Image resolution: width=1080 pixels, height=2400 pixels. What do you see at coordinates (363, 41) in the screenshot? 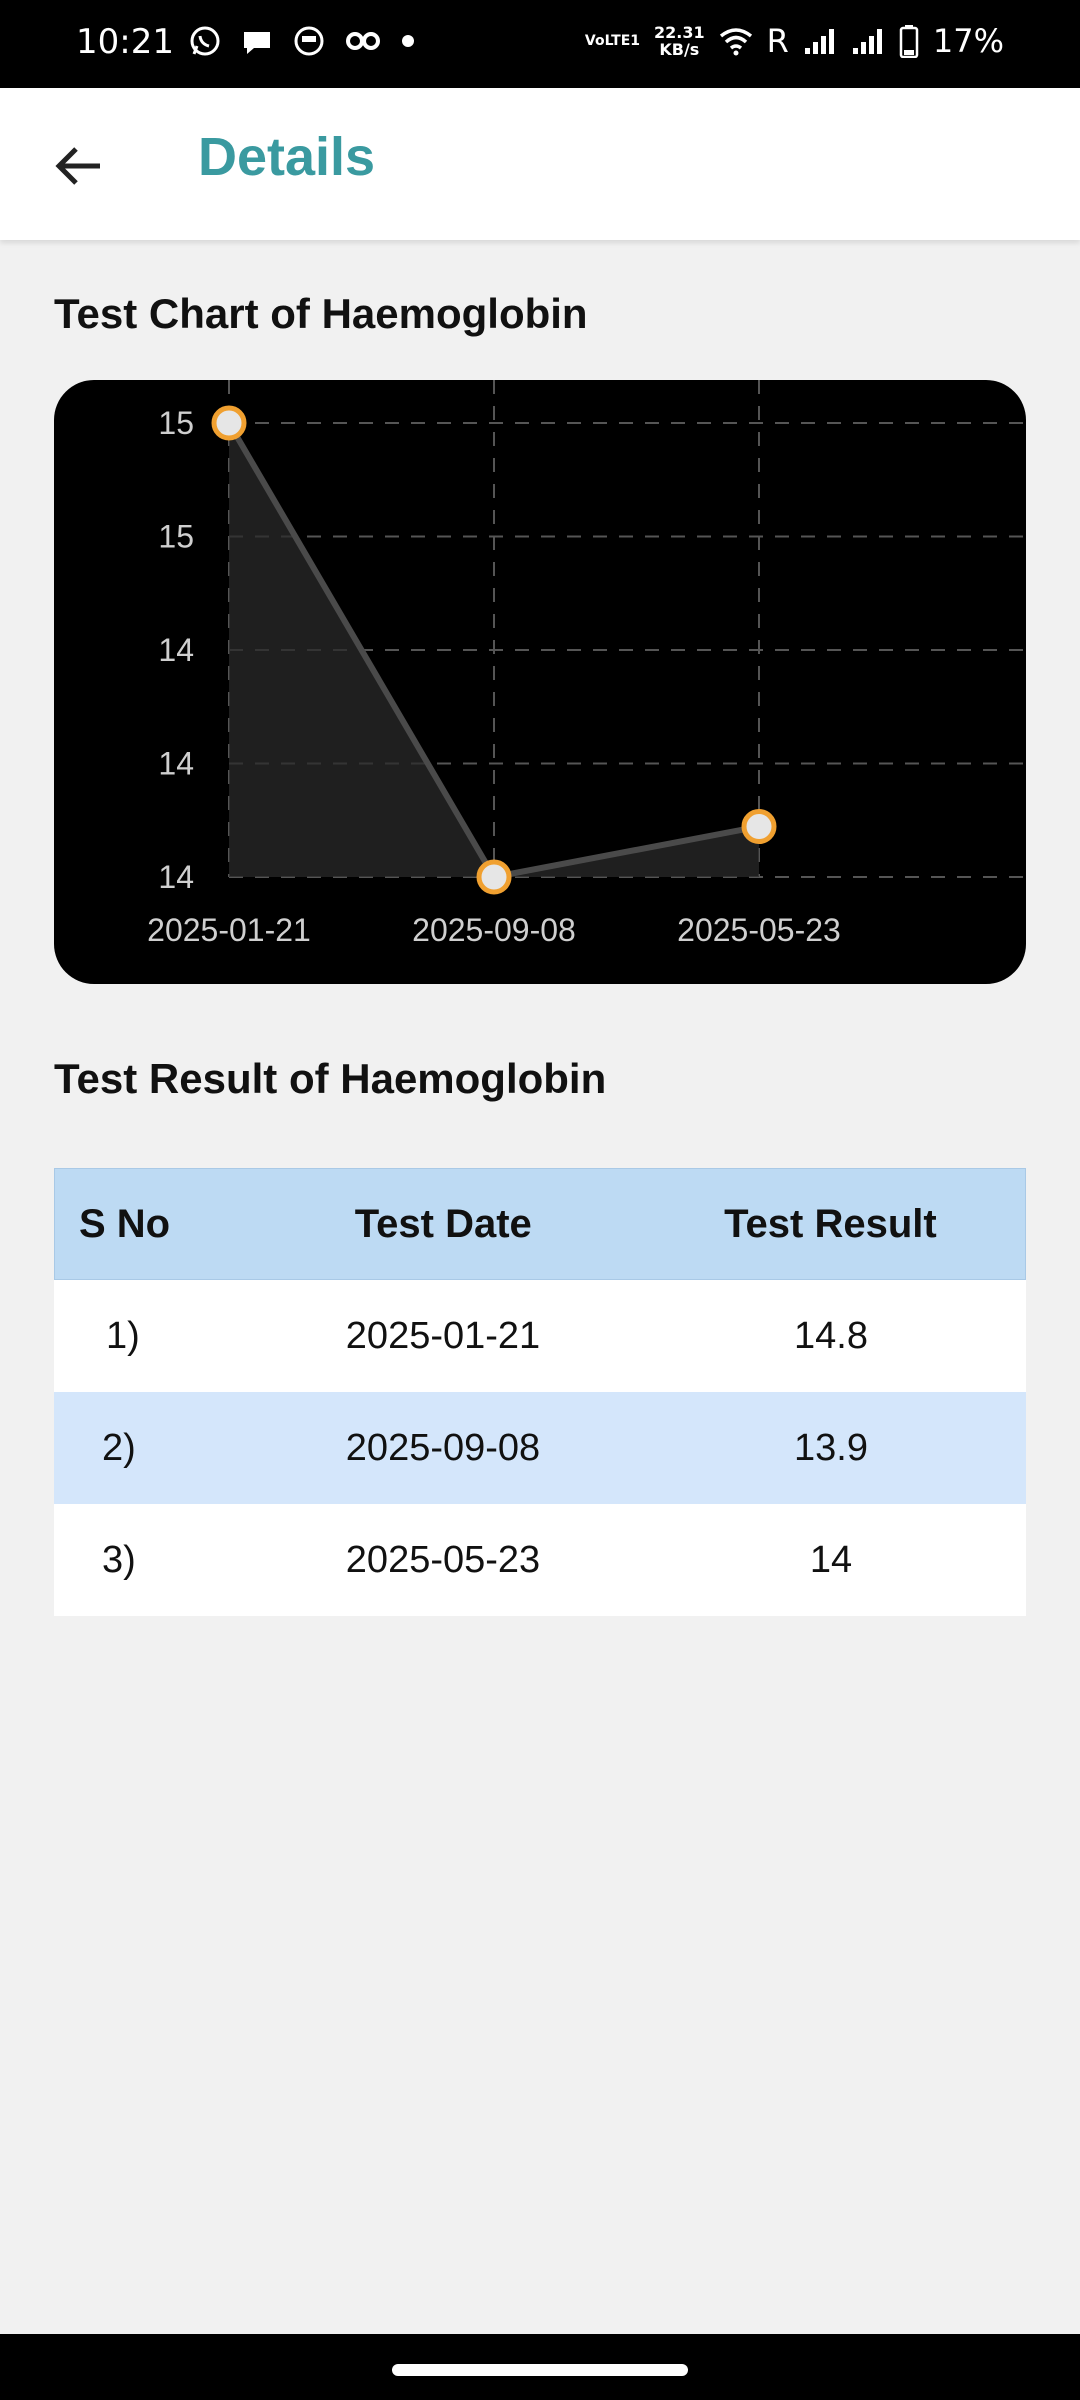
I see `glasses-icon` at bounding box center [363, 41].